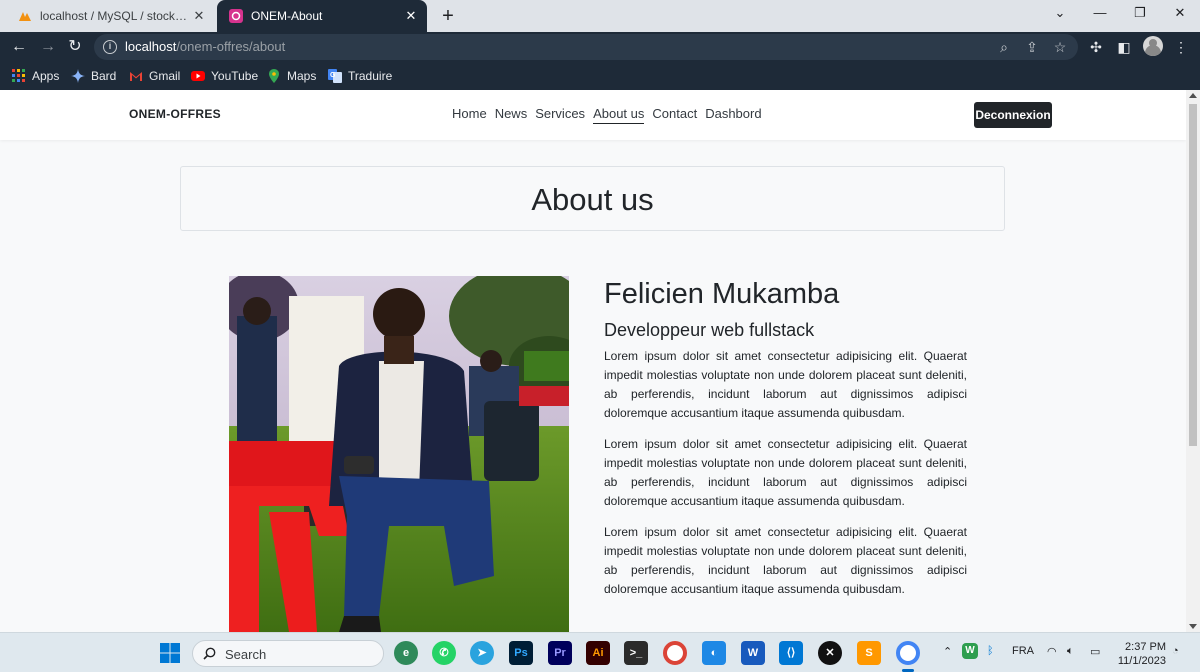 This screenshot has height=672, width=1200. What do you see at coordinates (151, 46) in the screenshot?
I see `url-host: localhost` at bounding box center [151, 46].